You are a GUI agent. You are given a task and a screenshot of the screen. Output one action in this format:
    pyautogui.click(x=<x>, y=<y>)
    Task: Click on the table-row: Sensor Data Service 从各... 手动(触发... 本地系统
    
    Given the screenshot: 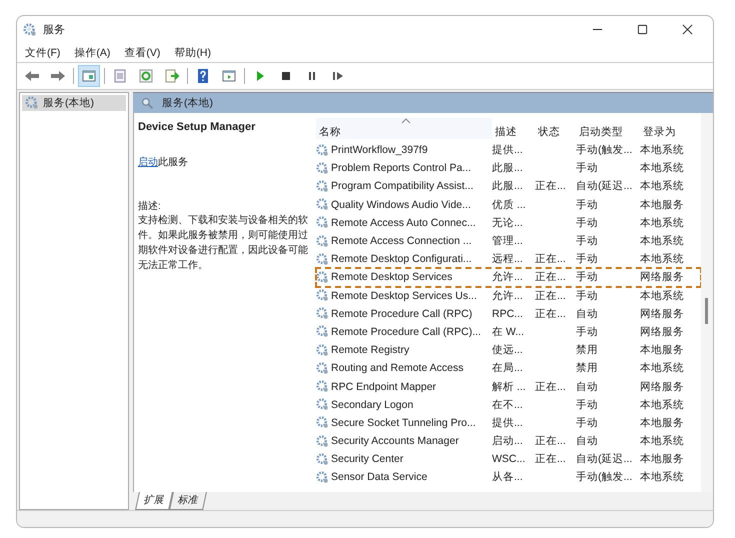 What is the action you would take?
    pyautogui.click(x=508, y=477)
    